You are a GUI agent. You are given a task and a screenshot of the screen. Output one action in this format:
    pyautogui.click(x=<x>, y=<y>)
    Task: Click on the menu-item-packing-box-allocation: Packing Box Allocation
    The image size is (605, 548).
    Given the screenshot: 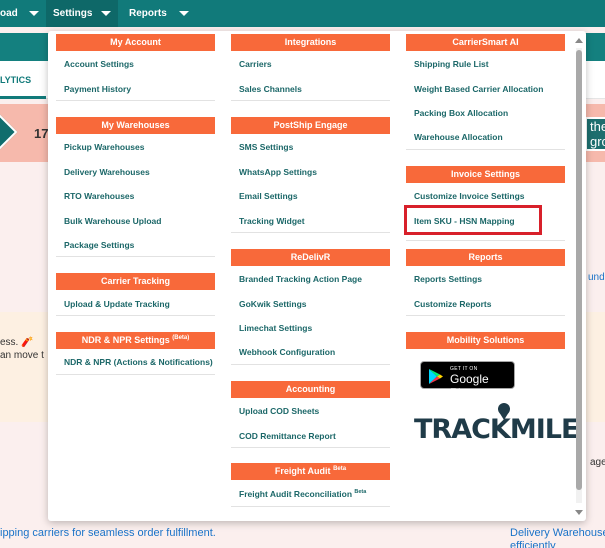 What is the action you would take?
    pyautogui.click(x=461, y=113)
    